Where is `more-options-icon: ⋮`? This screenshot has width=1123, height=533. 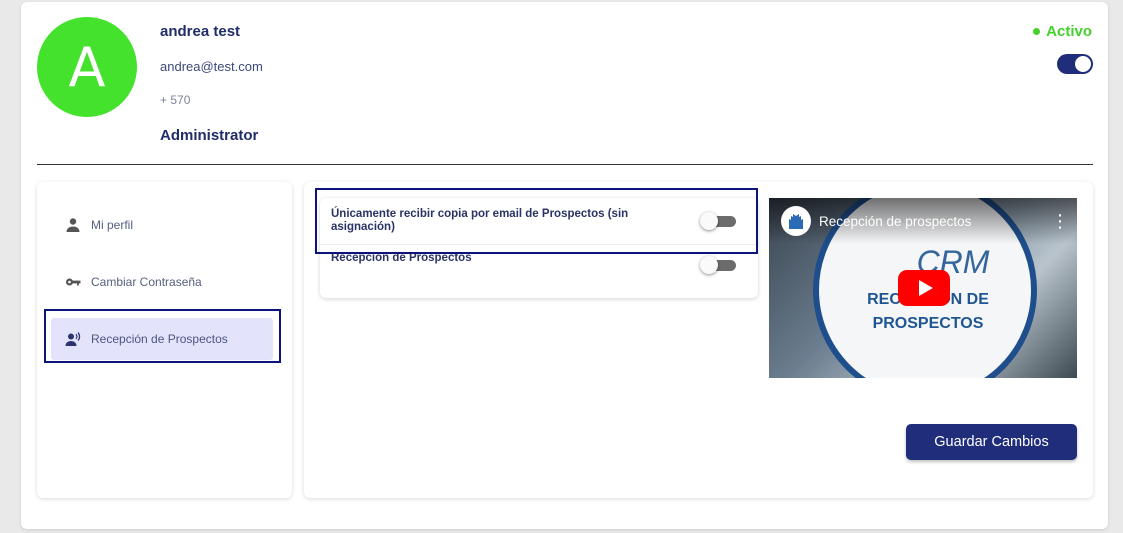
more-options-icon: ⋮ is located at coordinates (1060, 221).